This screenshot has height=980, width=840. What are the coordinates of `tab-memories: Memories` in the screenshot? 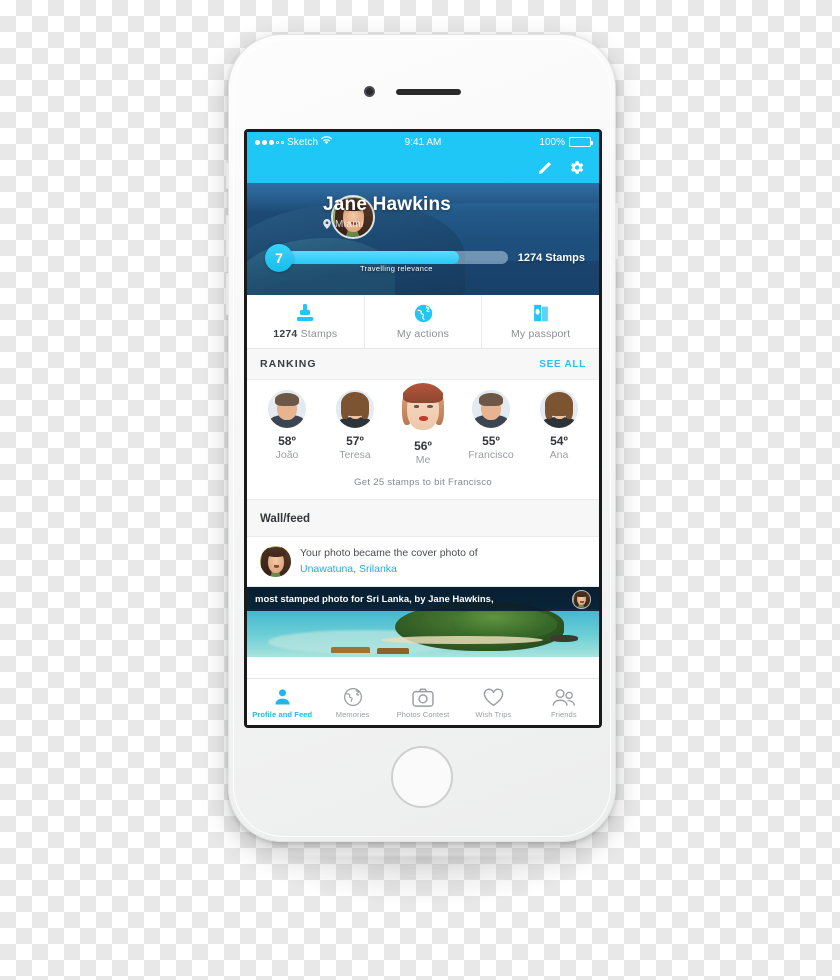 It's located at (352, 702).